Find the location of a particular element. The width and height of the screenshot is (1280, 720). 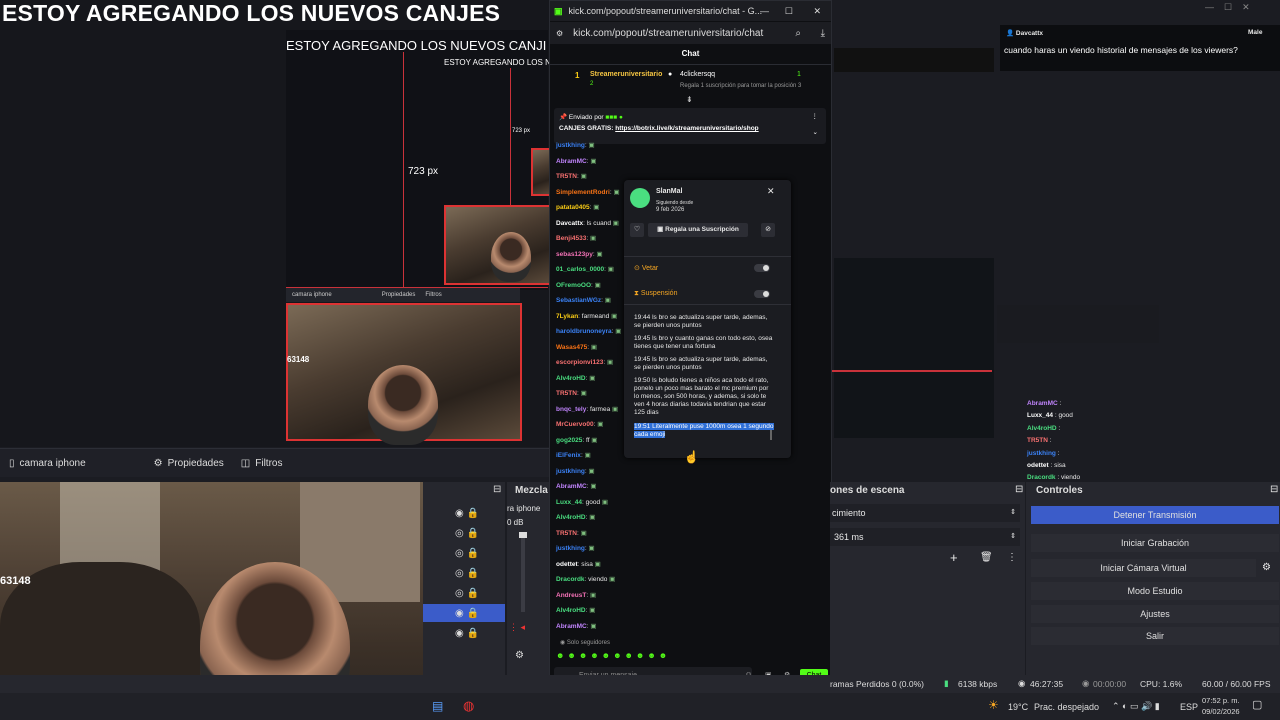

chat-message: MrCuervo00: ▣ is located at coordinates (579, 424).